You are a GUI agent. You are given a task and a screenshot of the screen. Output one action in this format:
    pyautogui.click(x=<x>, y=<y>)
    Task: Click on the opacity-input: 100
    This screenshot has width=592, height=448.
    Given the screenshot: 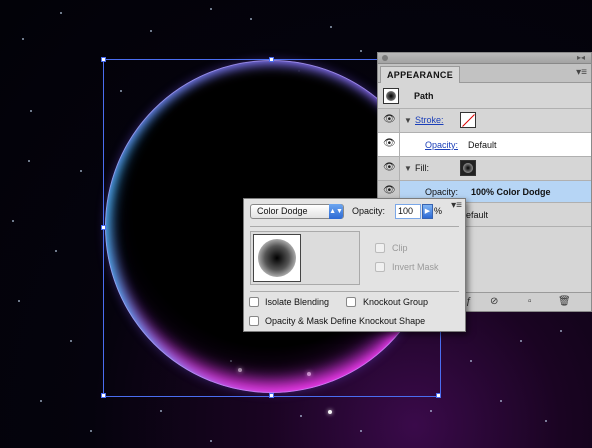 What is the action you would take?
    pyautogui.click(x=408, y=211)
    